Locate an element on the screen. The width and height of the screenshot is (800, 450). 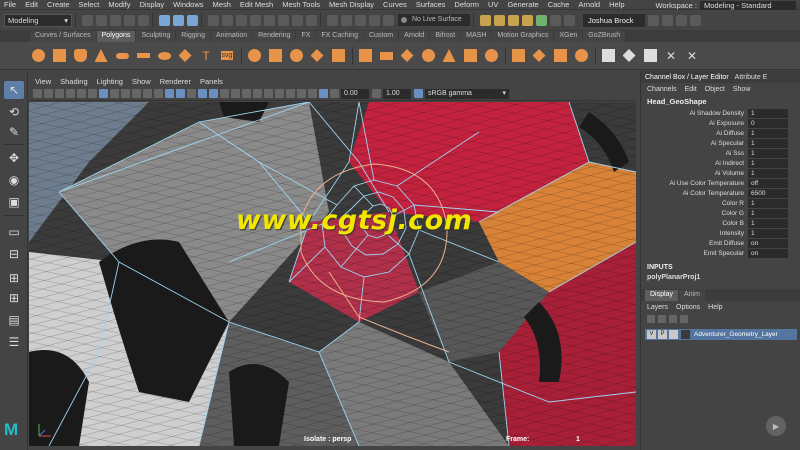
single-perspective-layout-icon: ▭ is located at coordinates (14, 232).